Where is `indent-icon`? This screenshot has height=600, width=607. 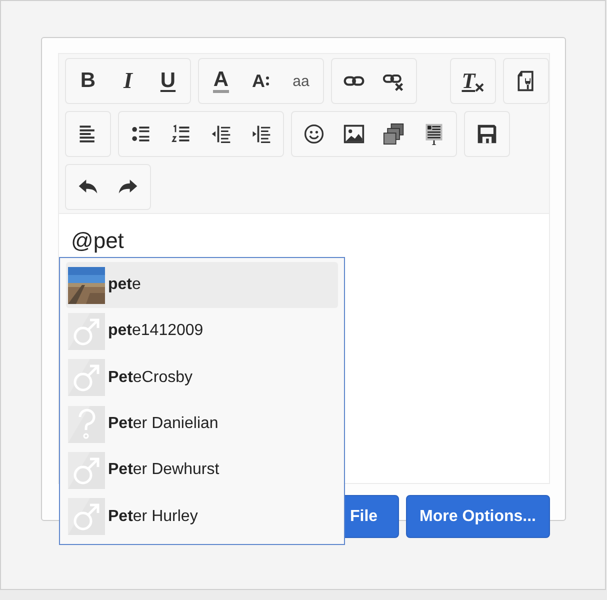
indent-icon is located at coordinates (261, 134).